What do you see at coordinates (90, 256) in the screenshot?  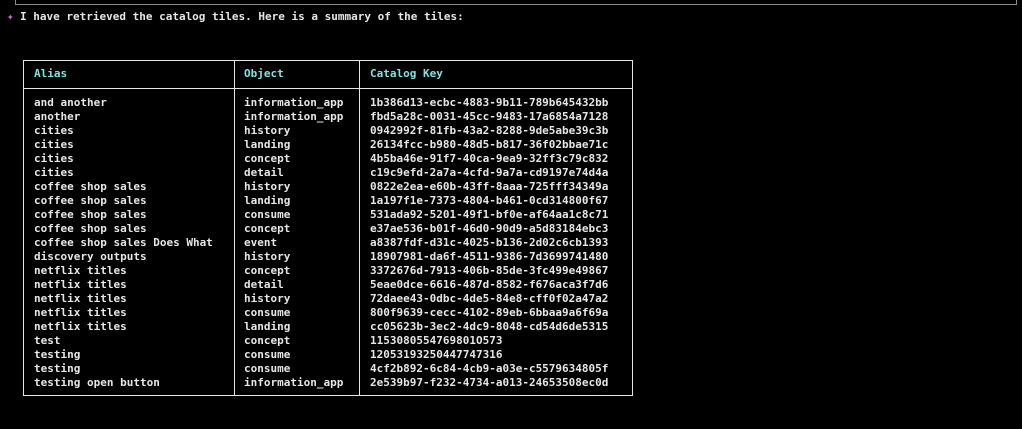 I see `alias-cell: discovery outputs` at bounding box center [90, 256].